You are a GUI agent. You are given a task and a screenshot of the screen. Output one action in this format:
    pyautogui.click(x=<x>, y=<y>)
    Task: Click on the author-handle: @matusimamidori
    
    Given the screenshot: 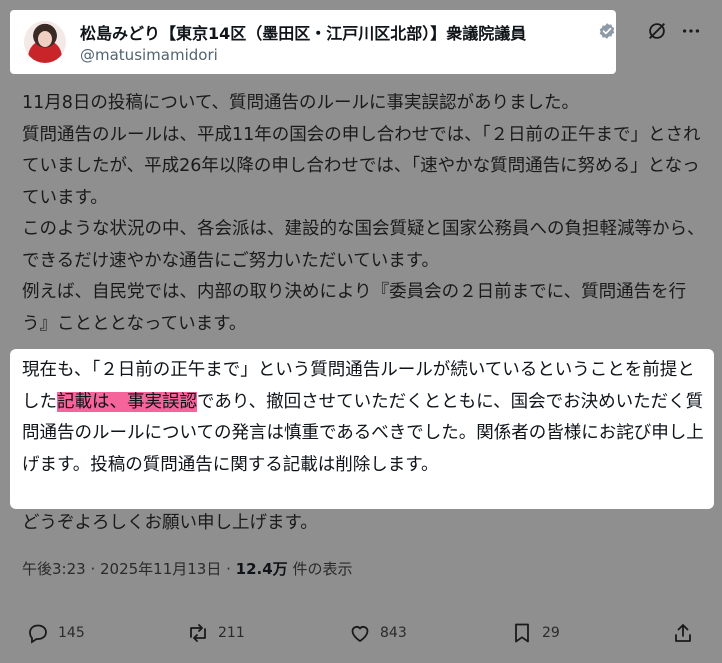 What is the action you would take?
    pyautogui.click(x=149, y=55)
    